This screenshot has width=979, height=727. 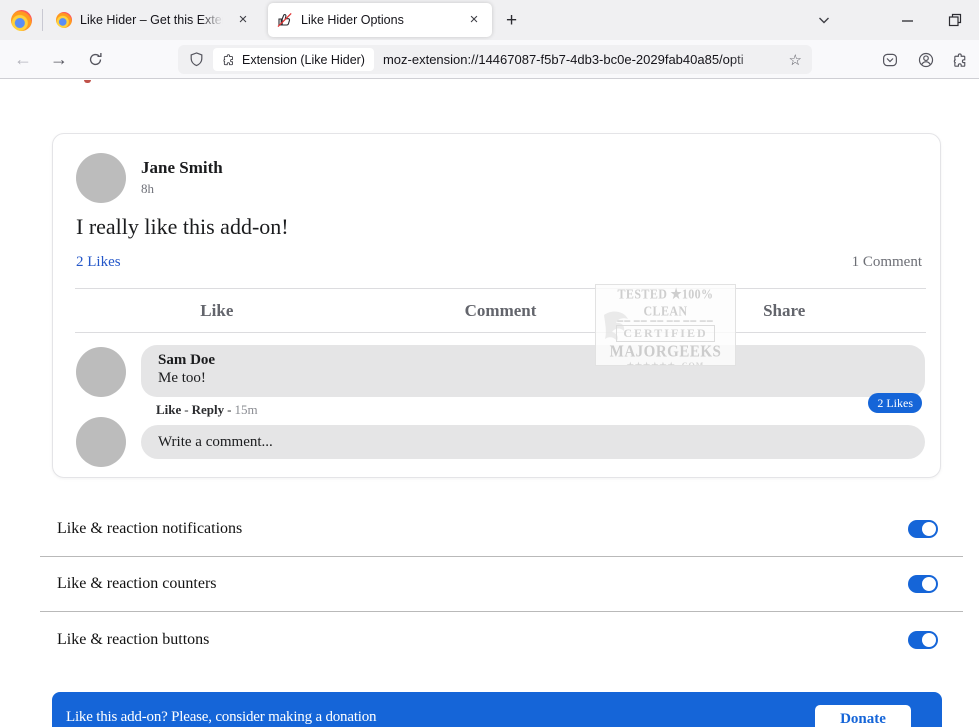 I want to click on watermark-eagle-icon, so click(x=616, y=326).